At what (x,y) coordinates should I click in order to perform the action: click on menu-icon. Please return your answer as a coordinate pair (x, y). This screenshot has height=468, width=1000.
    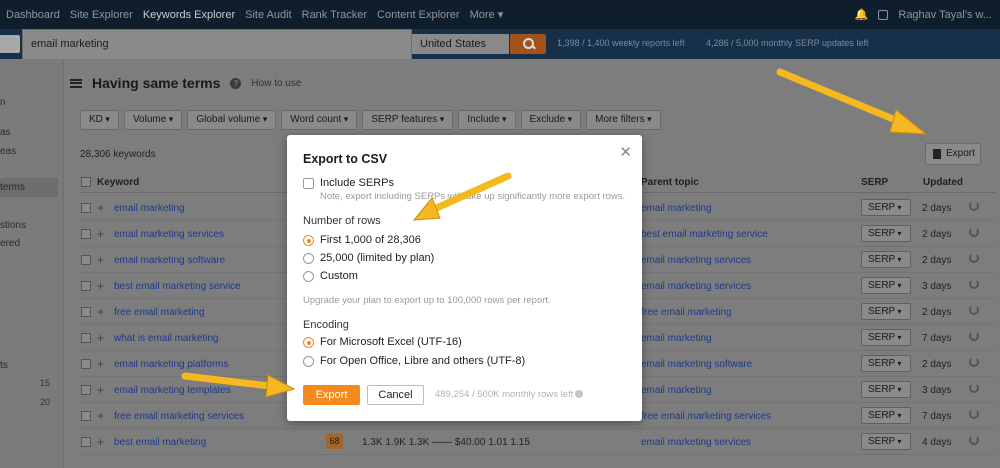
    Looking at the image, I should click on (76, 83).